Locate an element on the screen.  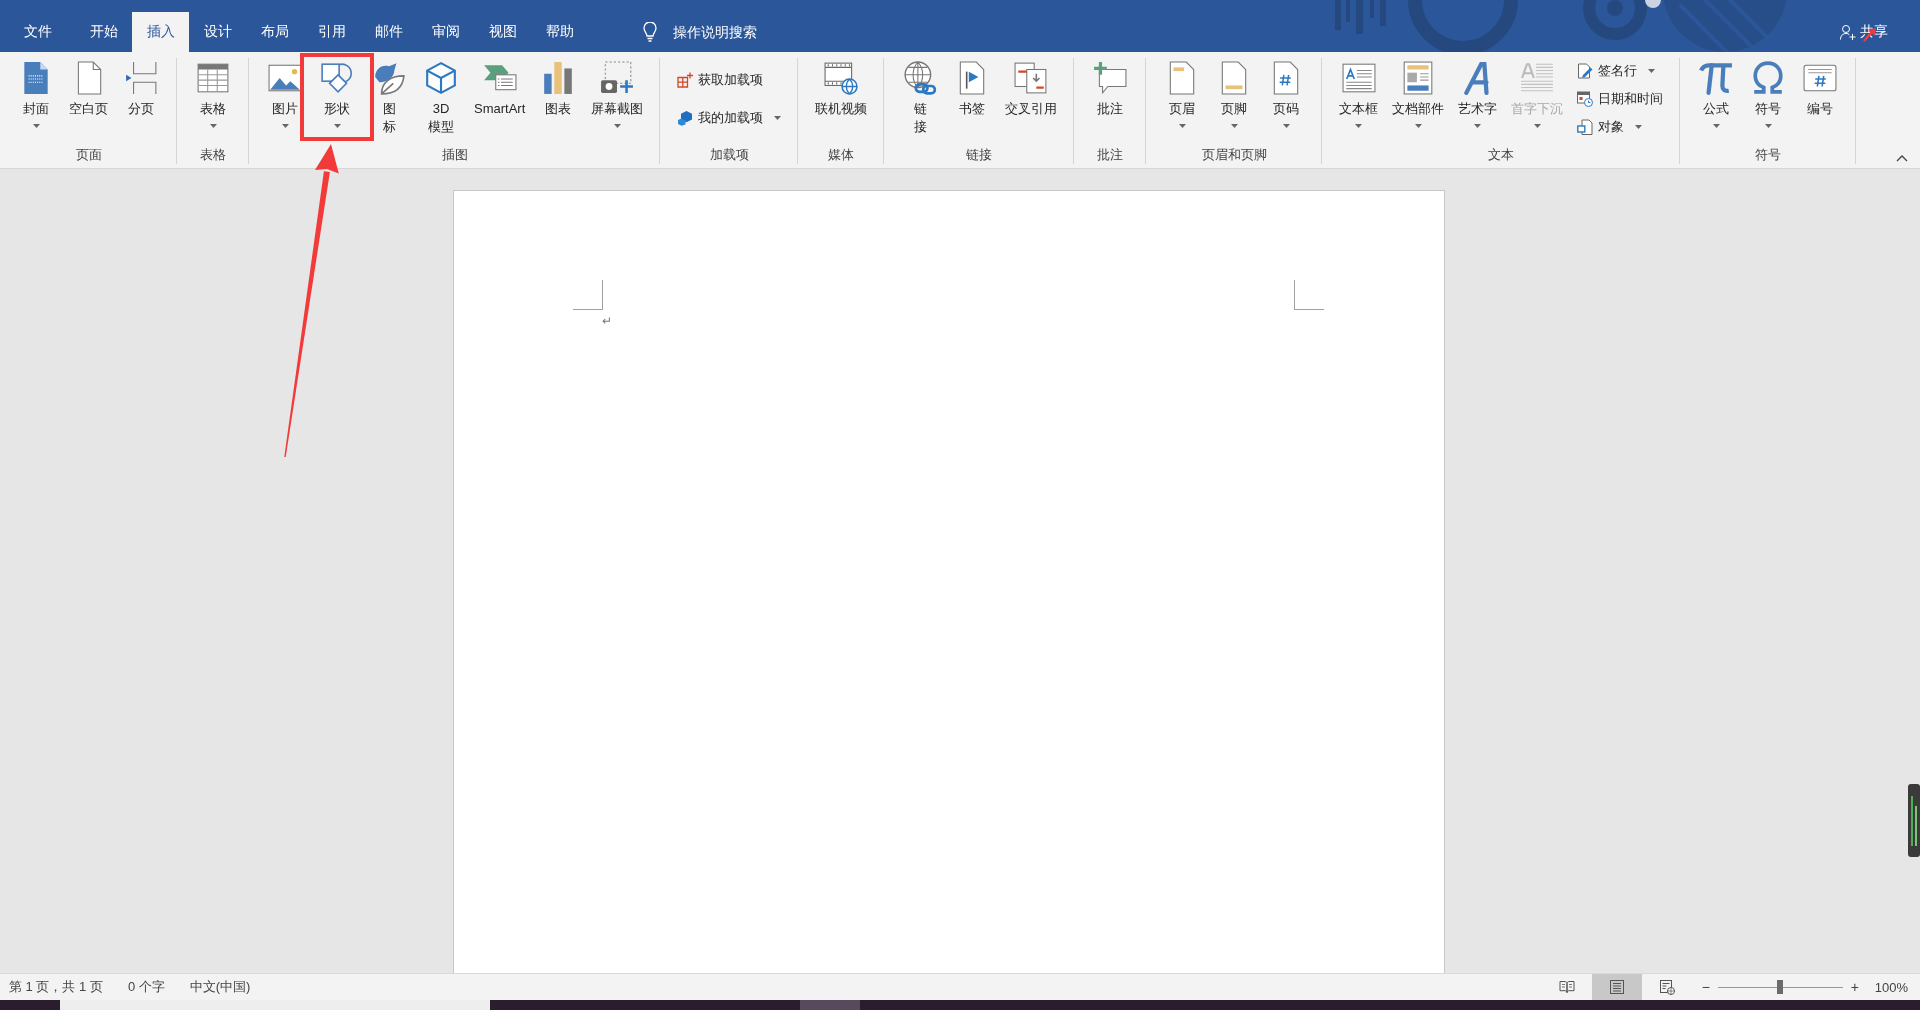
zoom-in-button: + is located at coordinates (1854, 987).